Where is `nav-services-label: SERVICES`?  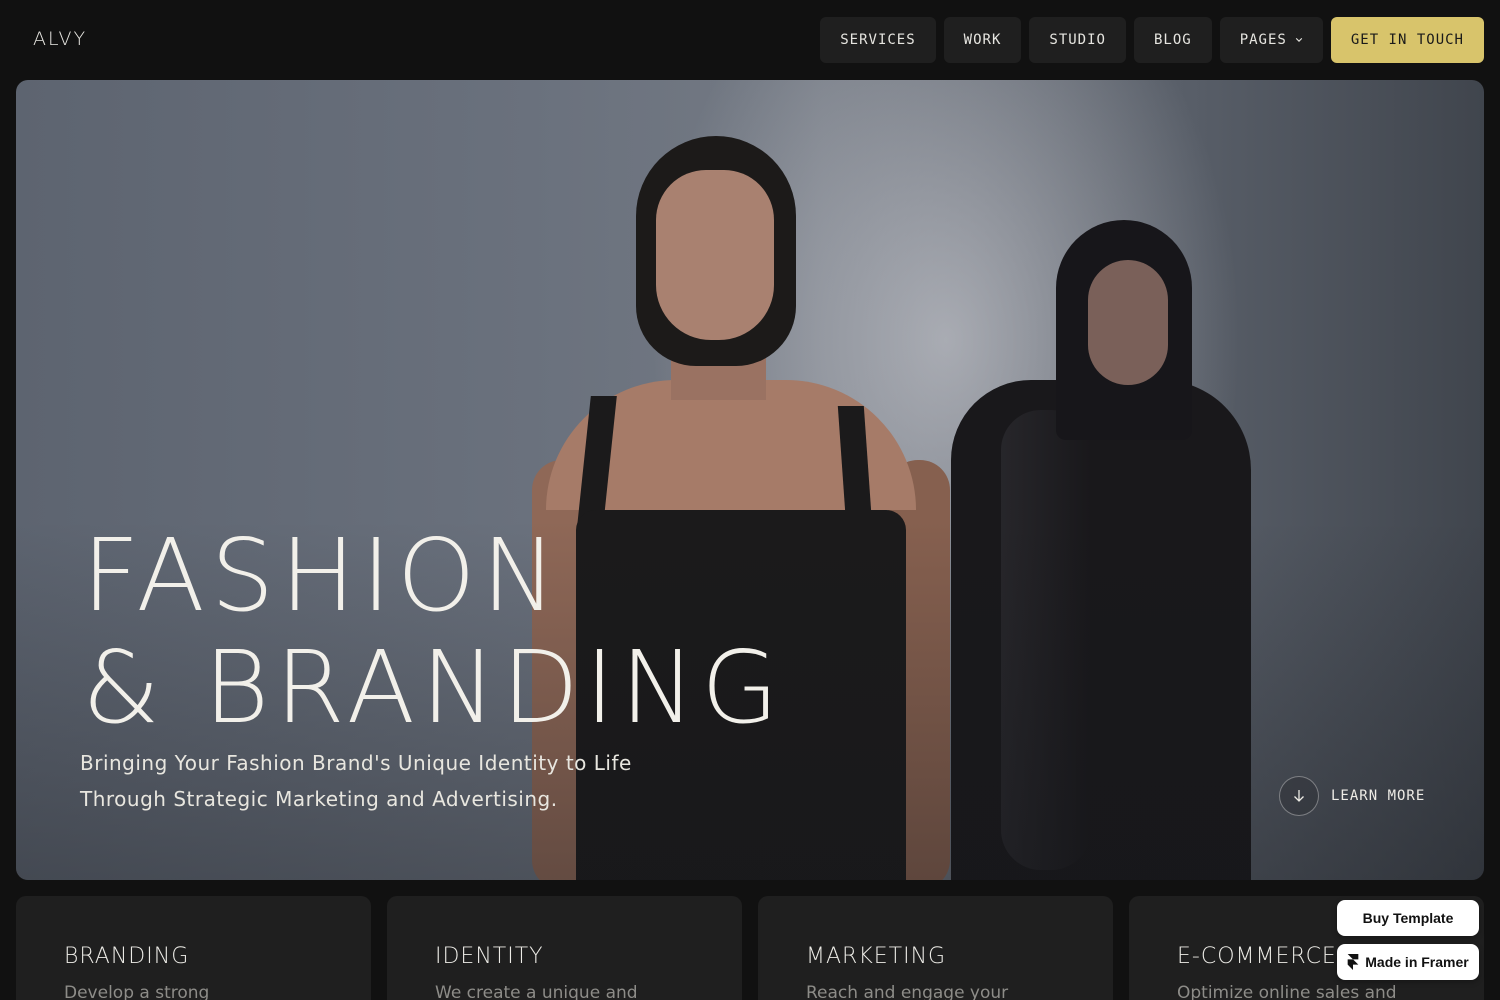 nav-services-label: SERVICES is located at coordinates (878, 40).